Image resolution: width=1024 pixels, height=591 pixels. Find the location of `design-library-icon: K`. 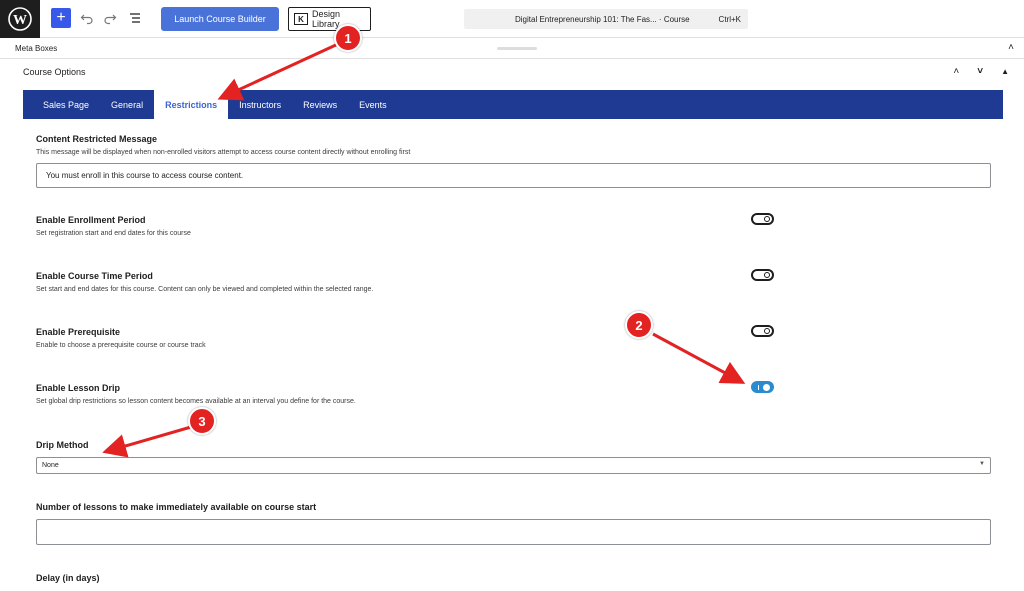

design-library-icon: K is located at coordinates (301, 19).